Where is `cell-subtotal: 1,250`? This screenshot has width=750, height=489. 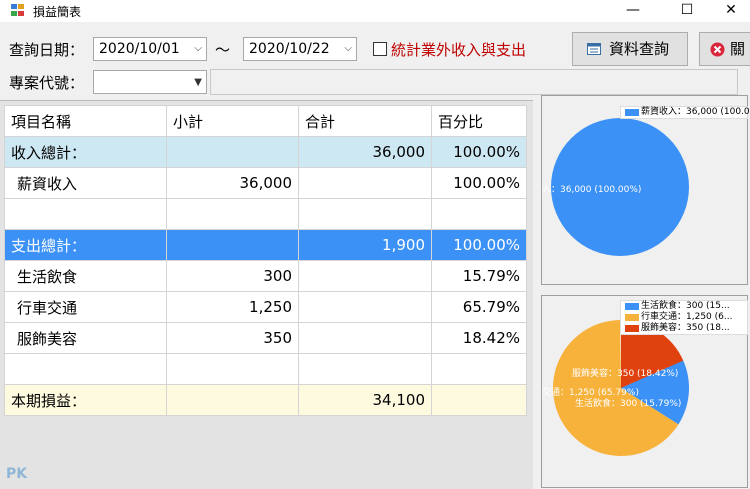 cell-subtotal: 1,250 is located at coordinates (232, 307).